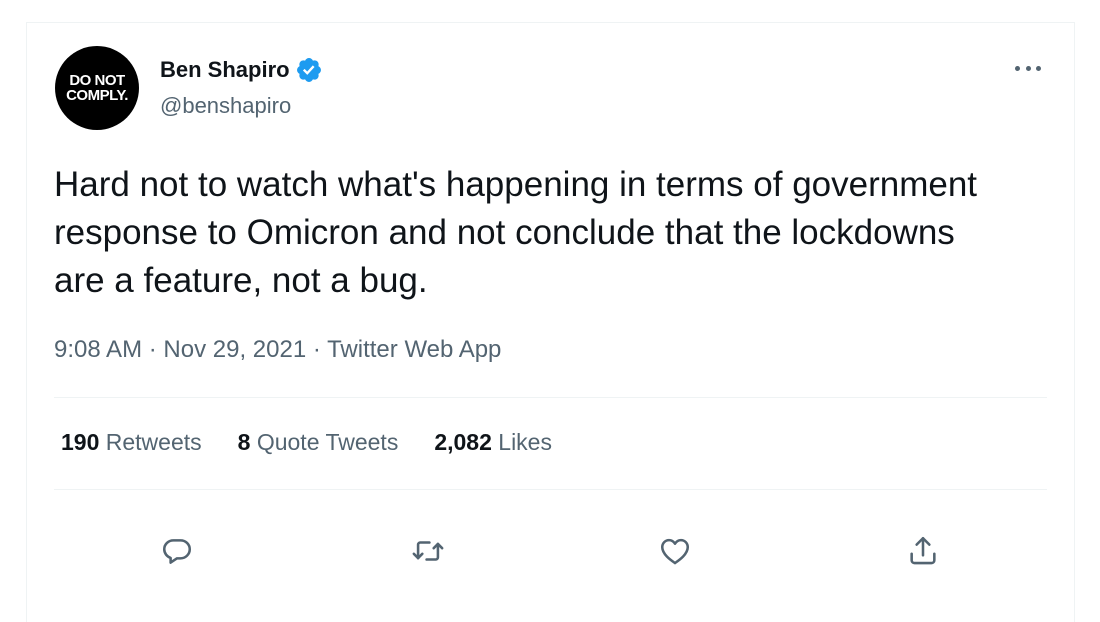 This screenshot has width=1100, height=622. I want to click on tweet-stats: 190 Retweets 8 Quote Tweets 2,082 Likes, so click(324, 442).